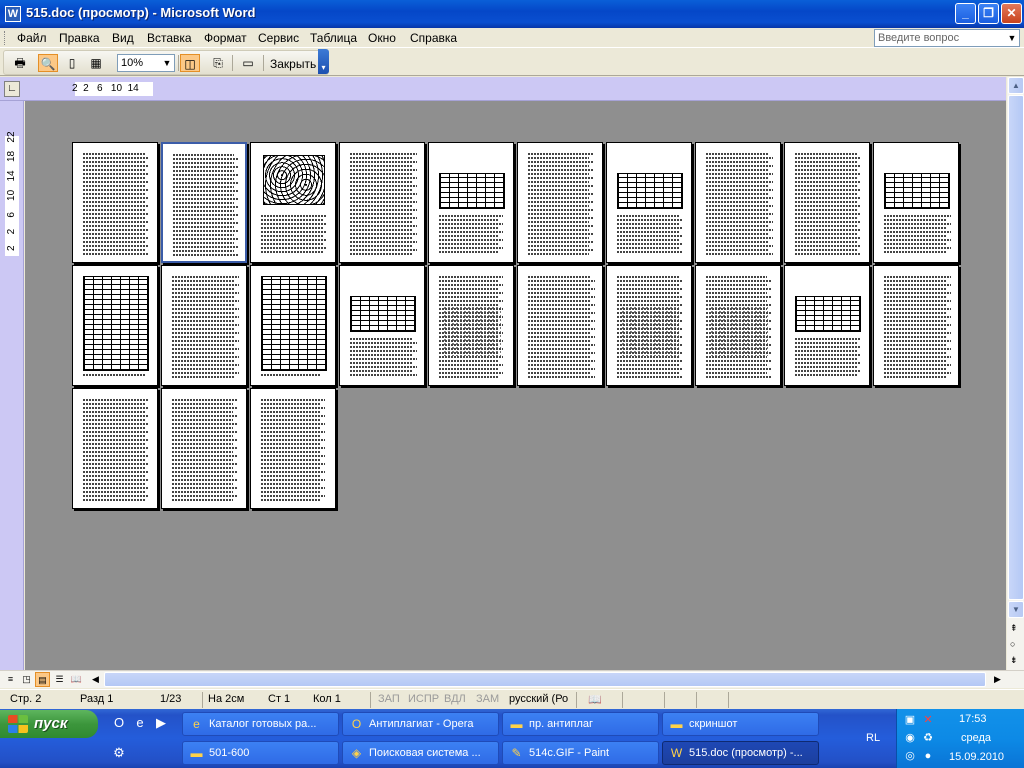 The image size is (1024, 768). Describe the element at coordinates (595, 699) in the screenshot. I see `spelling-book-icon: 📖` at that location.